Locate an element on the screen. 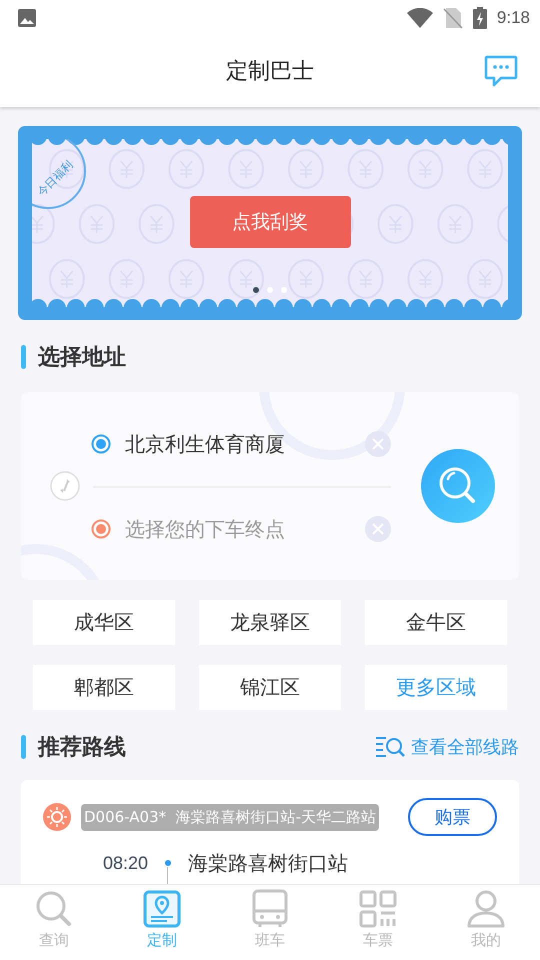  nav-tab: 班车 is located at coordinates (270, 922).